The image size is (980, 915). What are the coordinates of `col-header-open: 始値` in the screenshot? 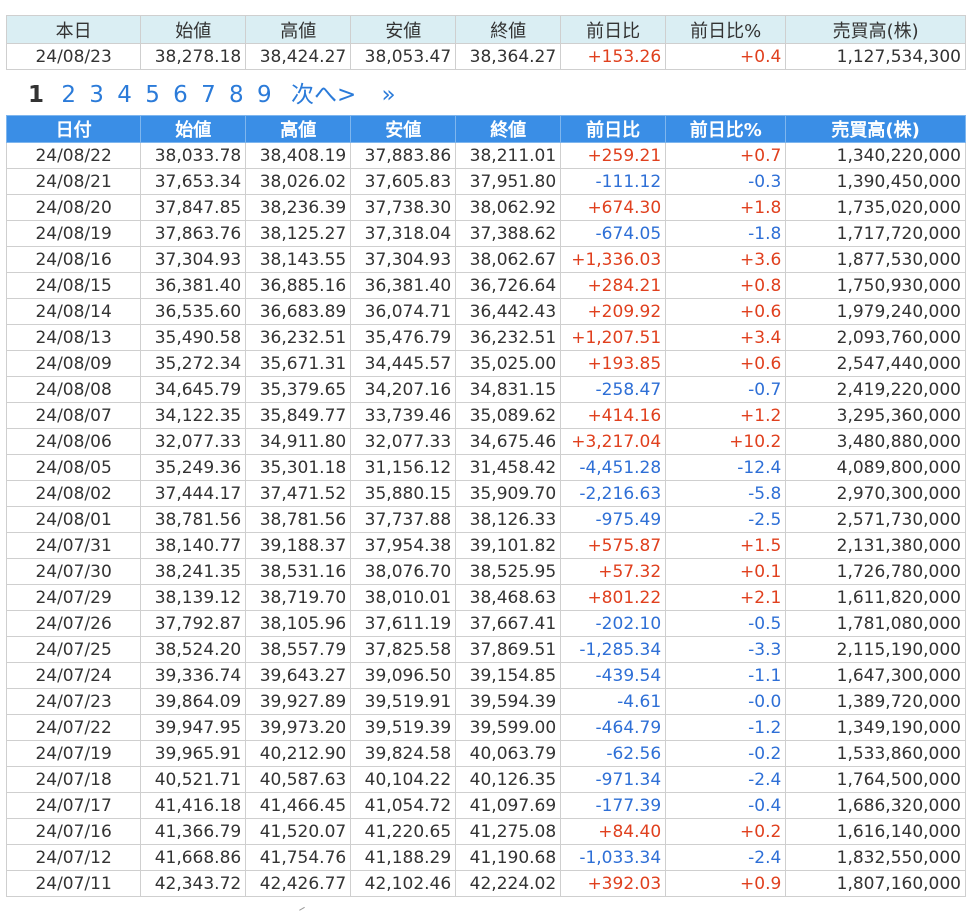 It's located at (193, 29).